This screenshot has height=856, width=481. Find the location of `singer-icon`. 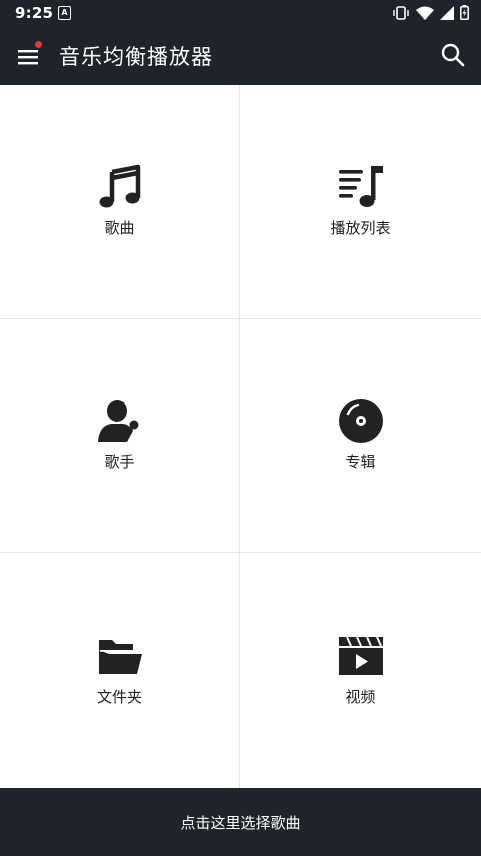

singer-icon is located at coordinates (120, 421).